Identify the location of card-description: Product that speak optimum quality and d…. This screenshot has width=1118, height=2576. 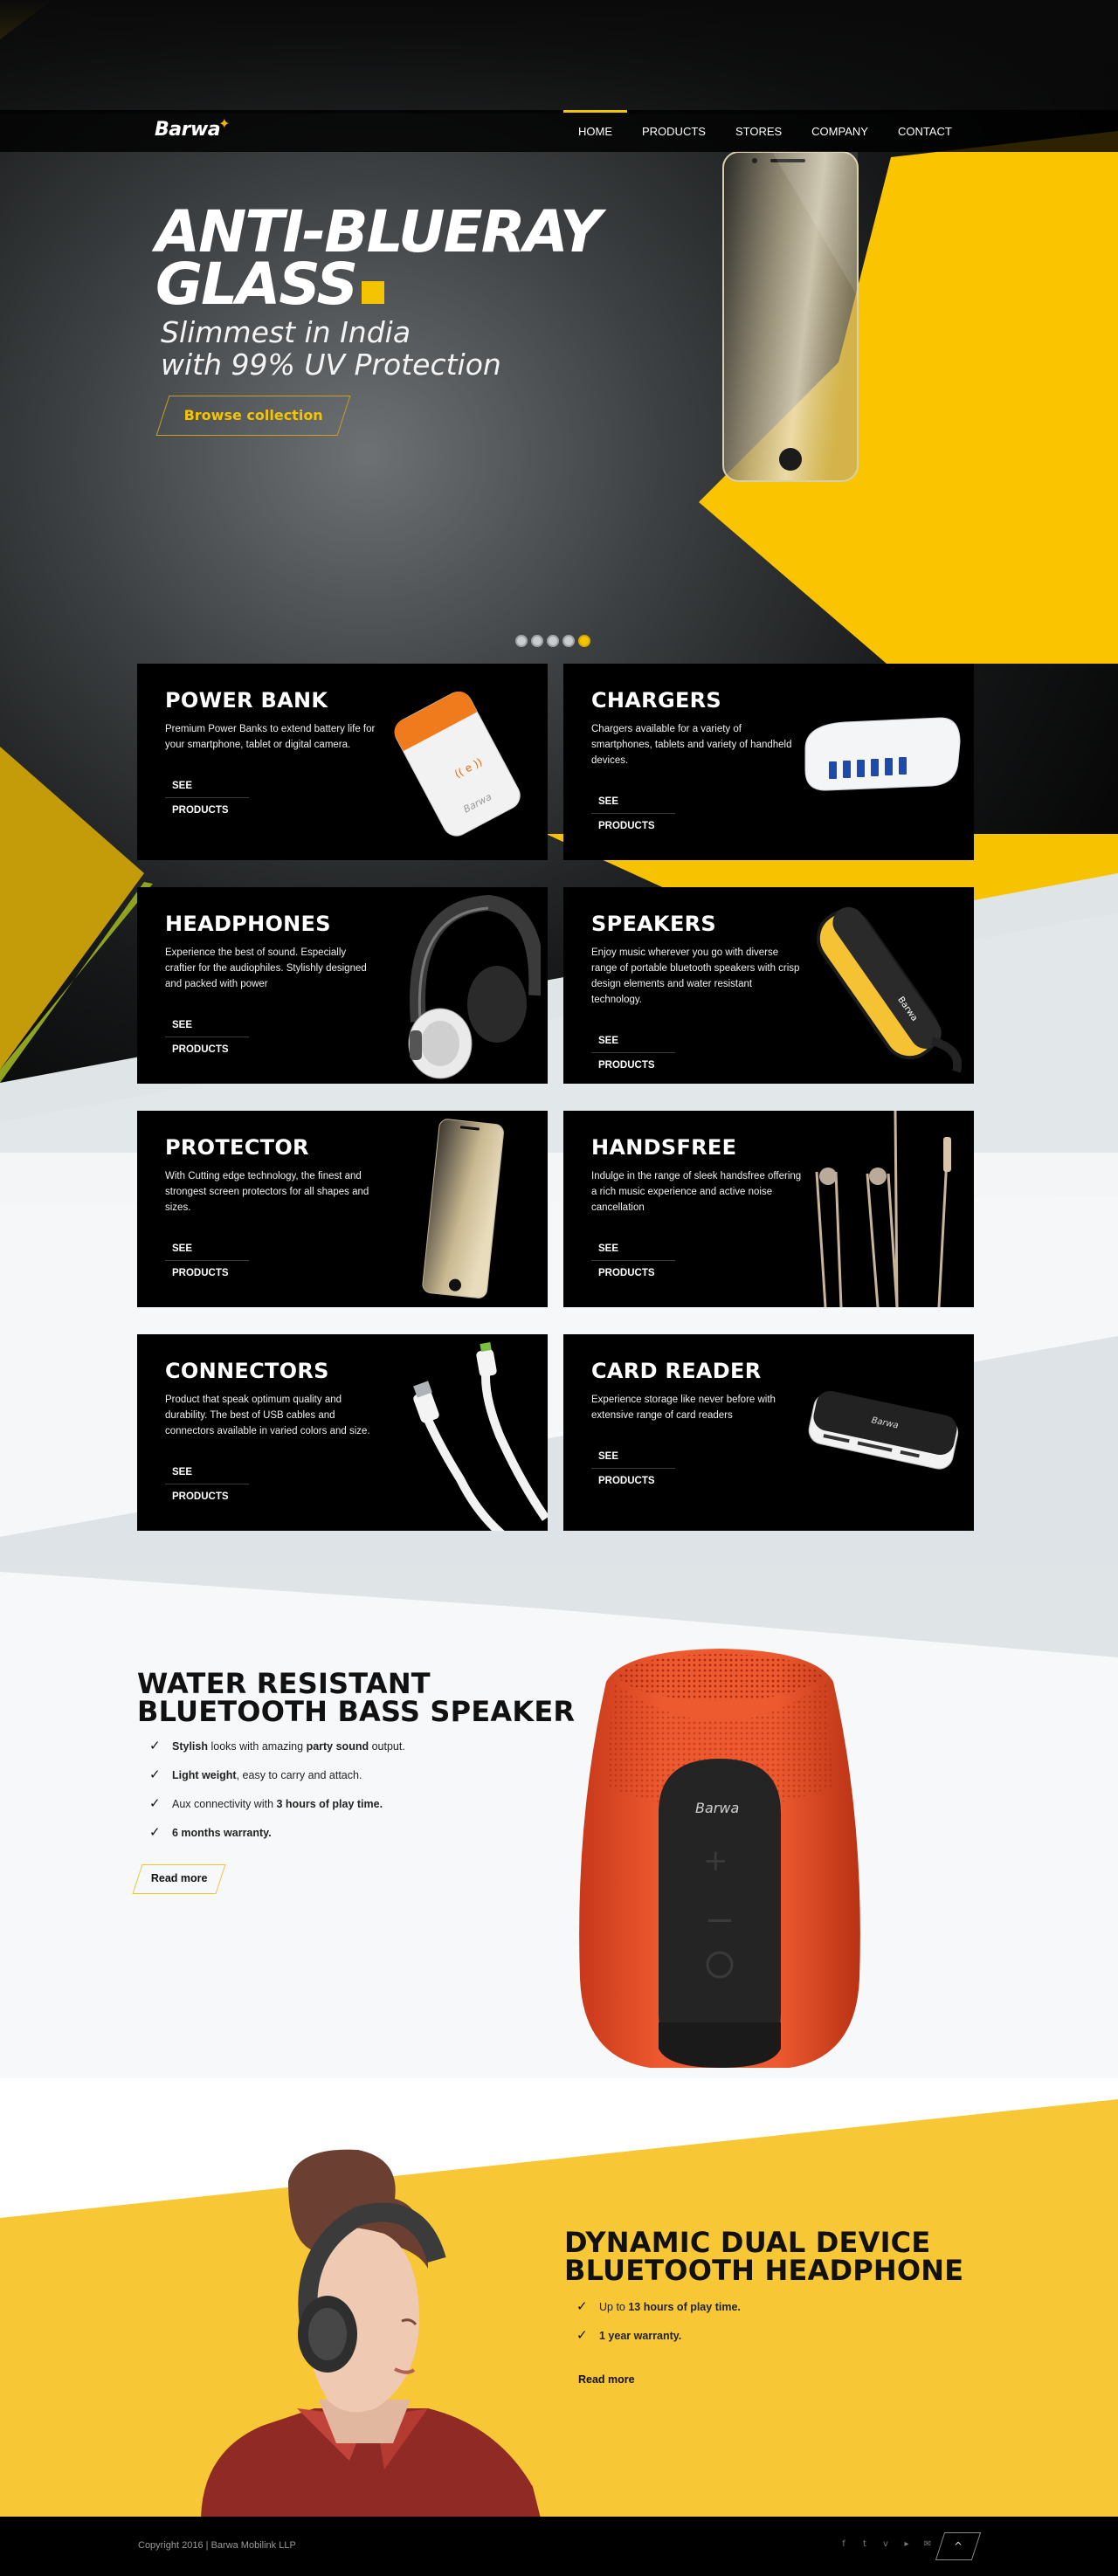
(267, 1415).